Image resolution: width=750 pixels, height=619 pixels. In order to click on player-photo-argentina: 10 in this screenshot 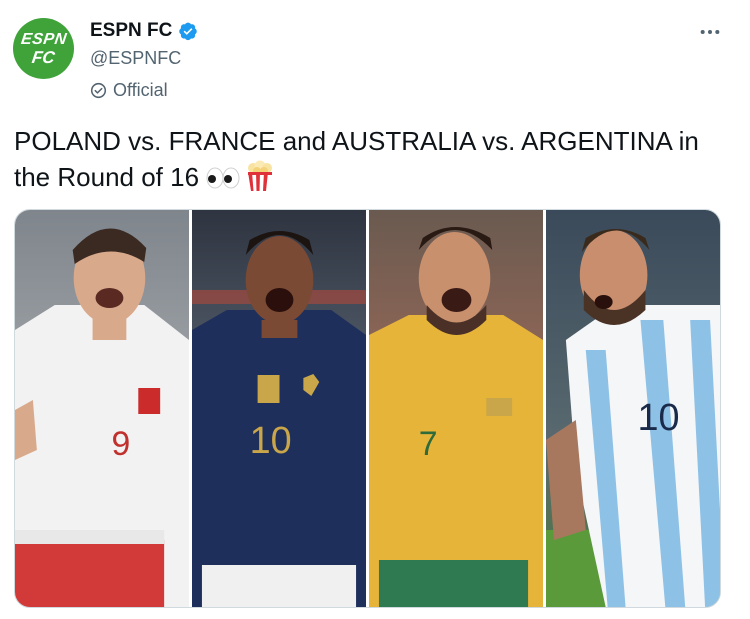, I will do `click(633, 408)`.